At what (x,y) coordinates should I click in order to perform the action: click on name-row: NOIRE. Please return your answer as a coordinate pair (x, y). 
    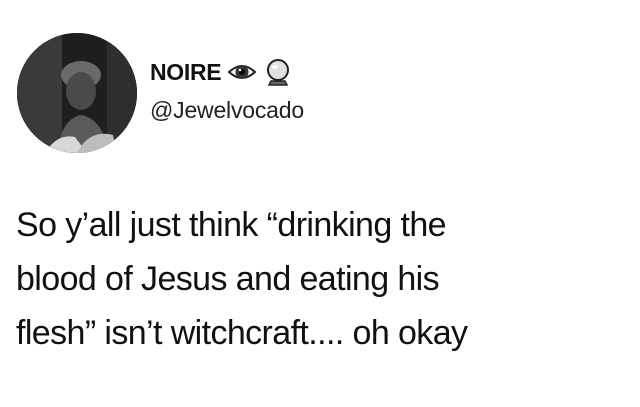
    Looking at the image, I should click on (221, 72).